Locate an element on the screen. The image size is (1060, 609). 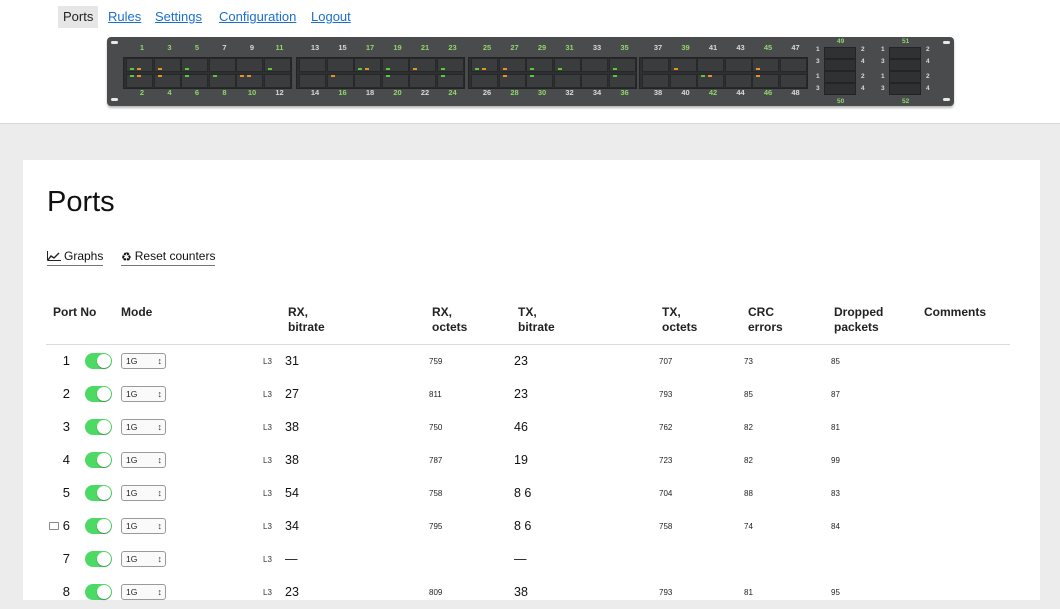
tx-bitrate: 19 is located at coordinates (521, 460).